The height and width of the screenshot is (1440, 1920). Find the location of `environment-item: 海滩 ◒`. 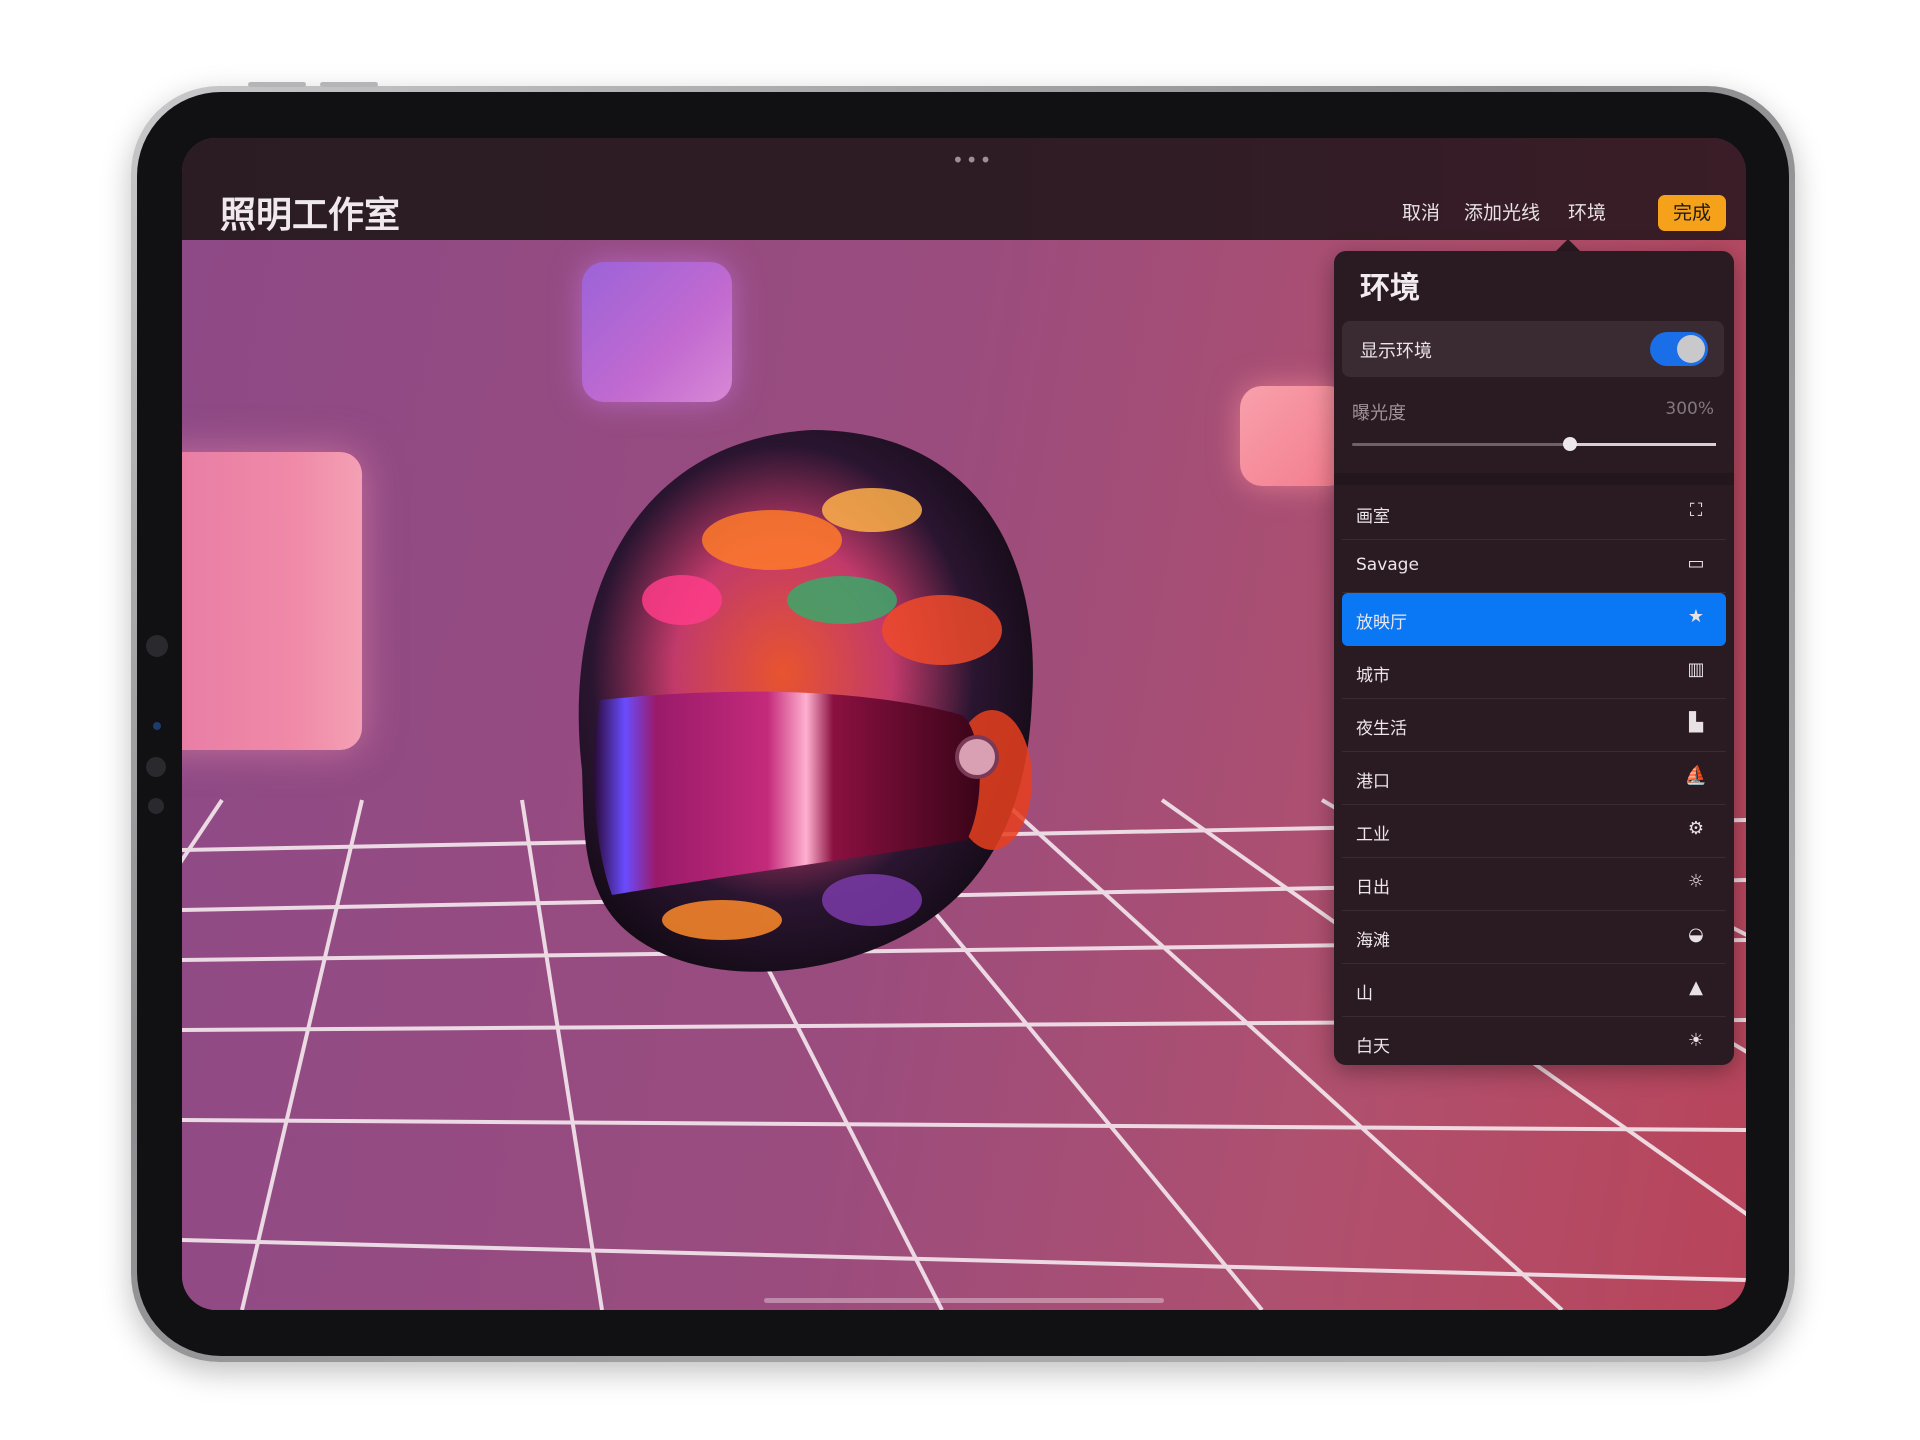

environment-item: 海滩 ◒ is located at coordinates (1534, 937).